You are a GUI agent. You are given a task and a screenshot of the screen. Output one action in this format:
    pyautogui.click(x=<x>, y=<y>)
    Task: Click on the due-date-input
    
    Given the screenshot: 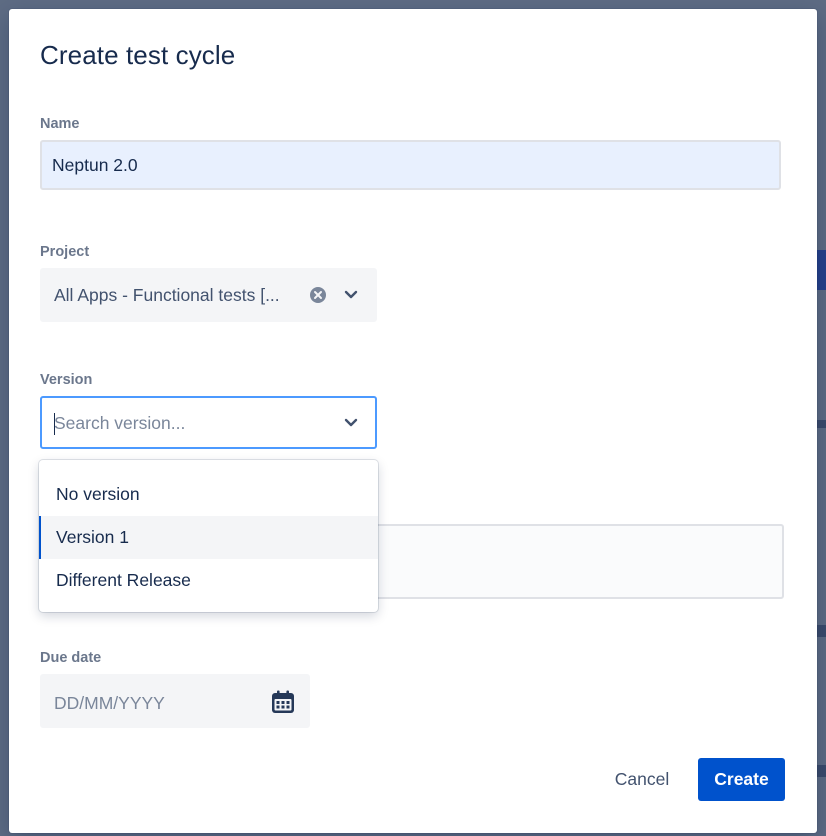 What is the action you would take?
    pyautogui.click(x=154, y=703)
    